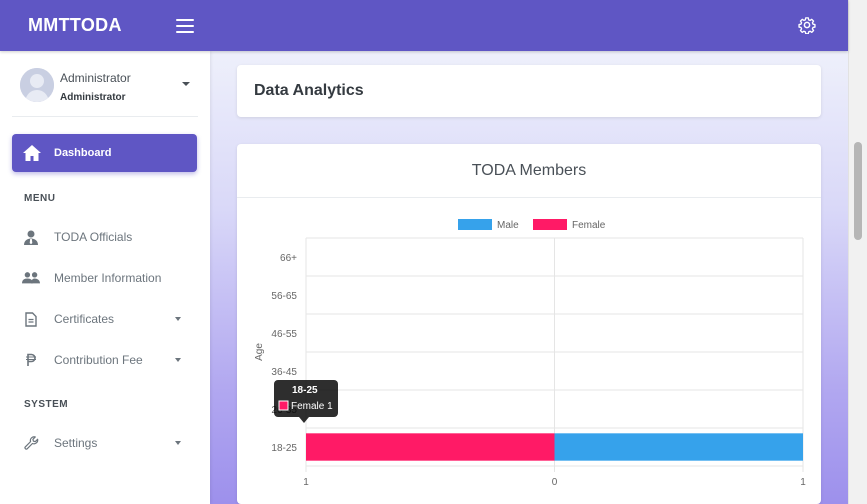  What do you see at coordinates (84, 319) in the screenshot?
I see `sidebar-item-label: Certificates` at bounding box center [84, 319].